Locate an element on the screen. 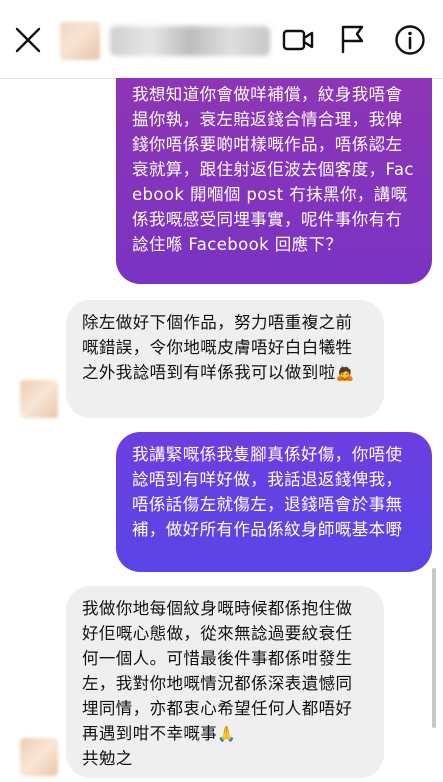  contact-avatar is located at coordinates (80, 41).